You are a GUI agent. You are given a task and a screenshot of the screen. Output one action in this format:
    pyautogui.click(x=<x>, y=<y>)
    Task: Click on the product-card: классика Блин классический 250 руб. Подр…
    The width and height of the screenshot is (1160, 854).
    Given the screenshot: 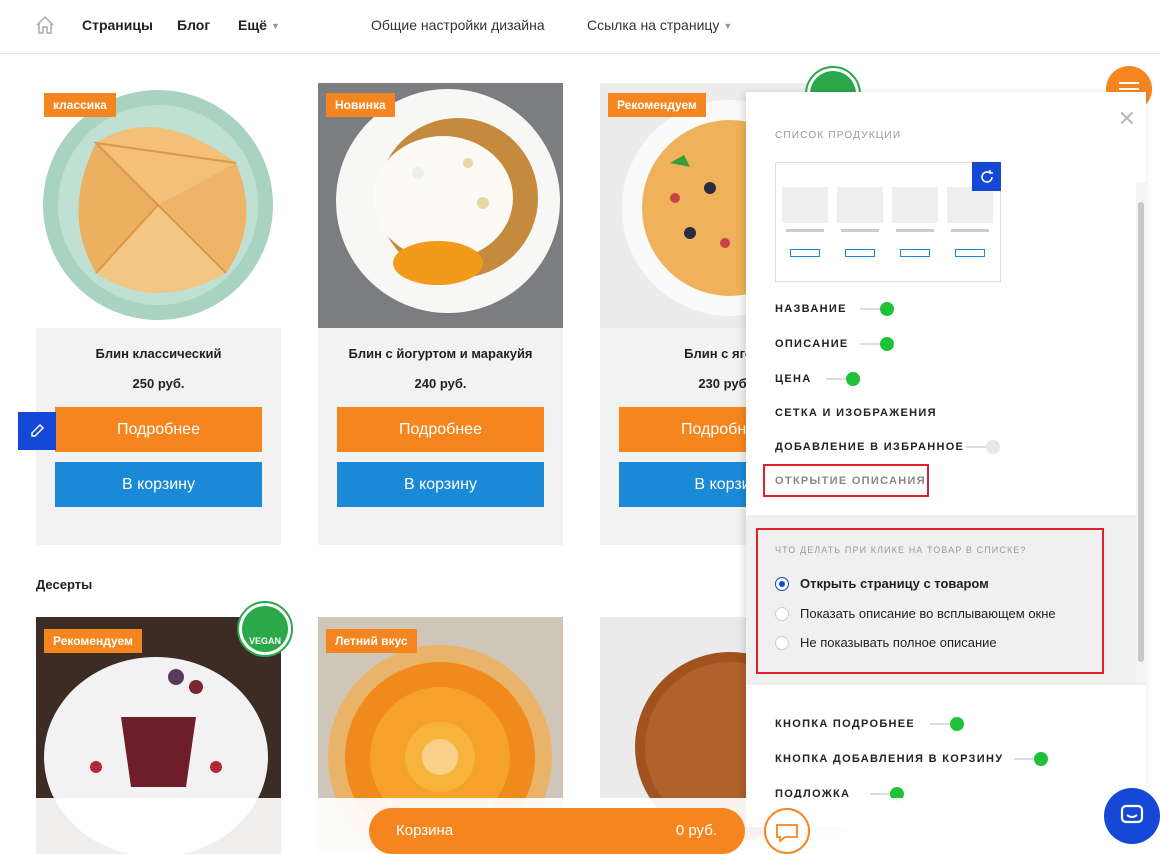 What is the action you would take?
    pyautogui.click(x=158, y=314)
    